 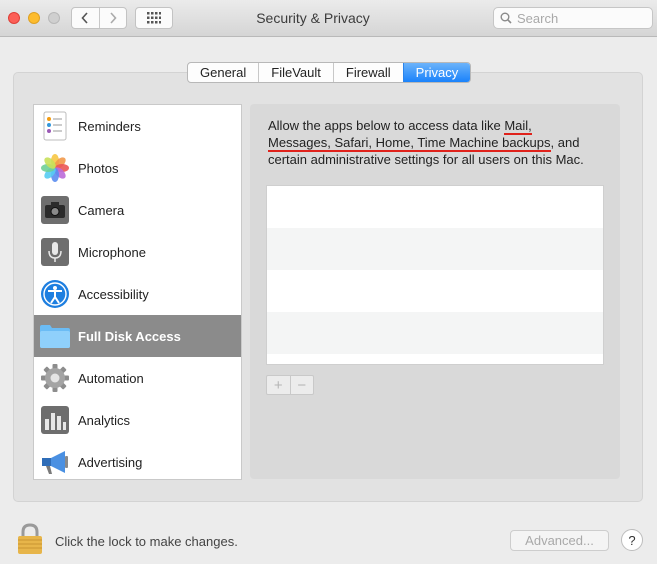 I want to click on search-icon, so click(x=506, y=18).